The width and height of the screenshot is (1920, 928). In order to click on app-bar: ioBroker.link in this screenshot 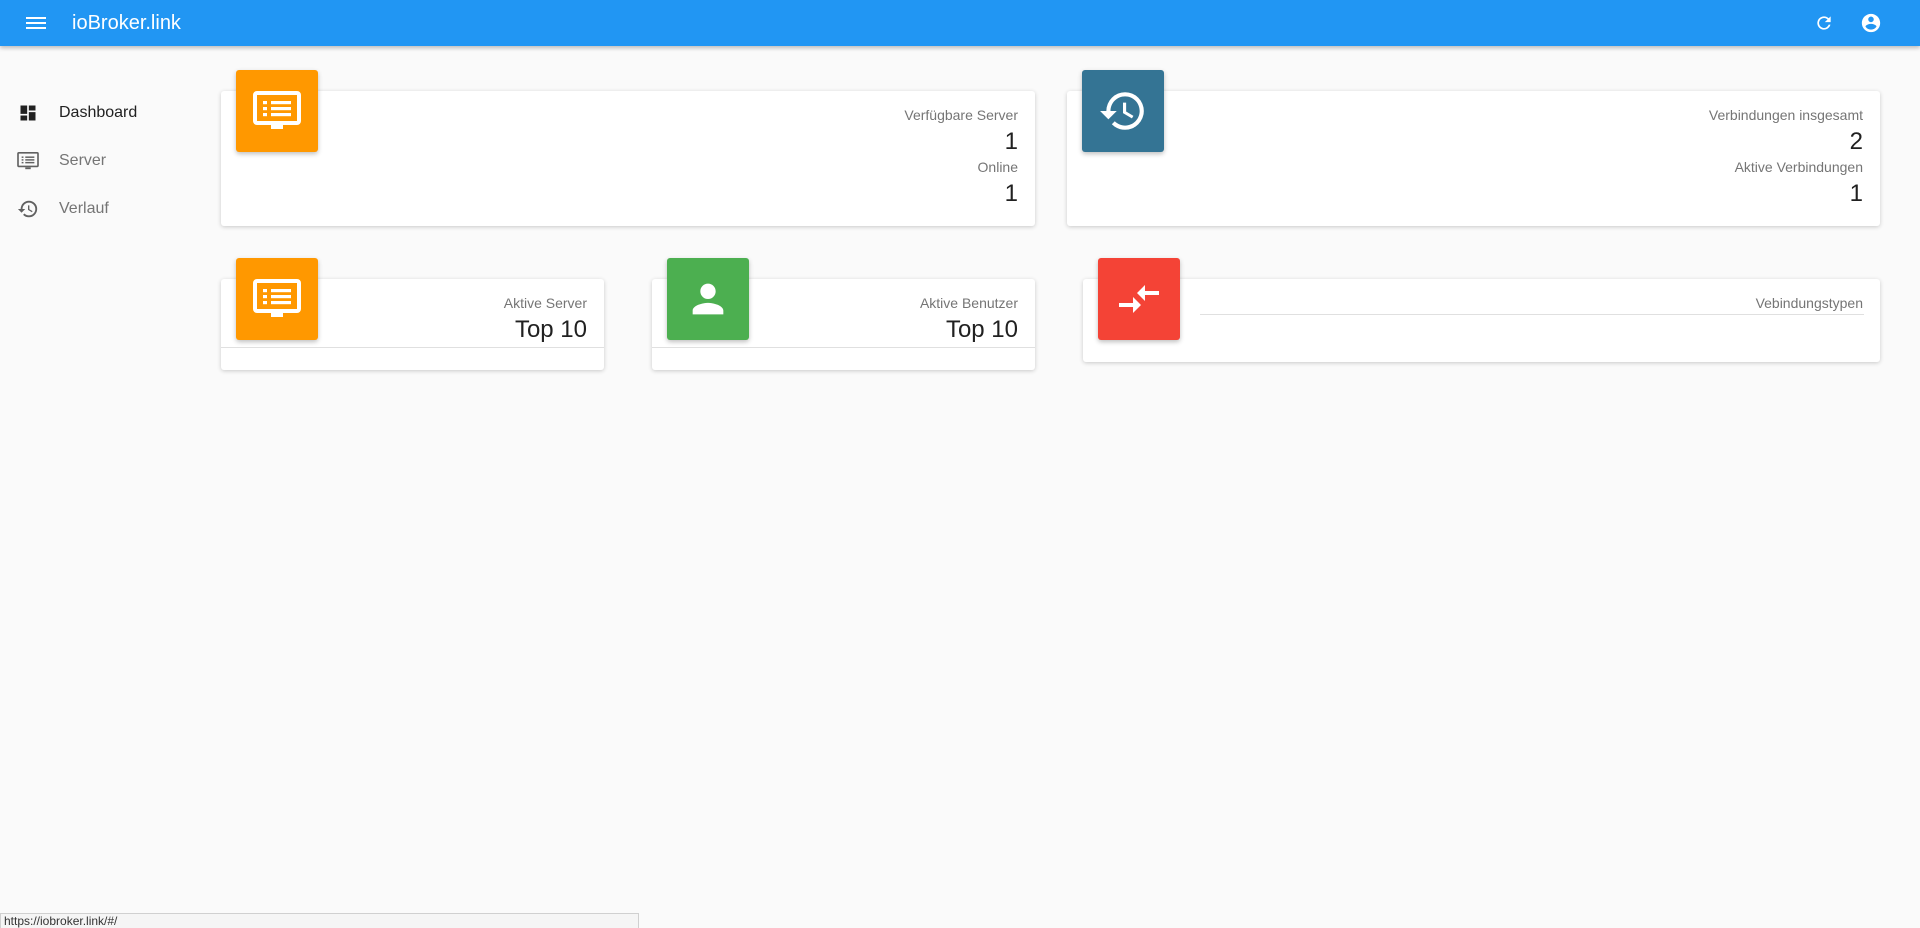, I will do `click(960, 23)`.